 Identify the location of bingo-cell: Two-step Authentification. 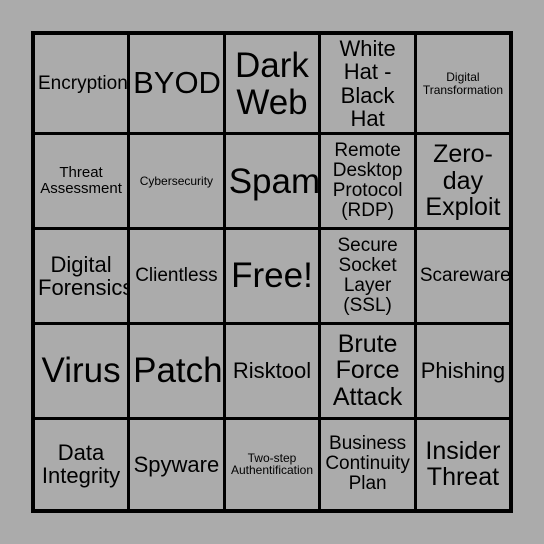
(272, 464).